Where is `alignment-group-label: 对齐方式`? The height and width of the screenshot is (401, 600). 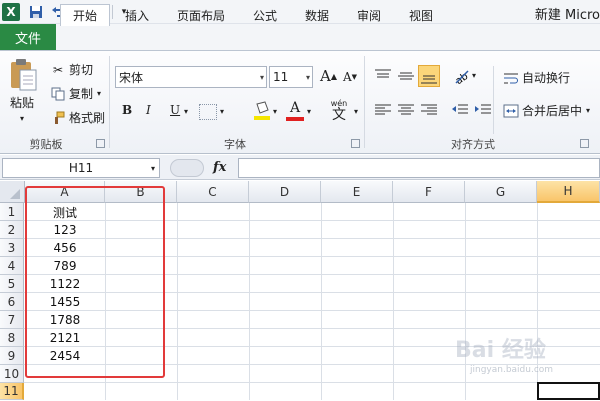 alignment-group-label: 对齐方式 is located at coordinates (473, 144).